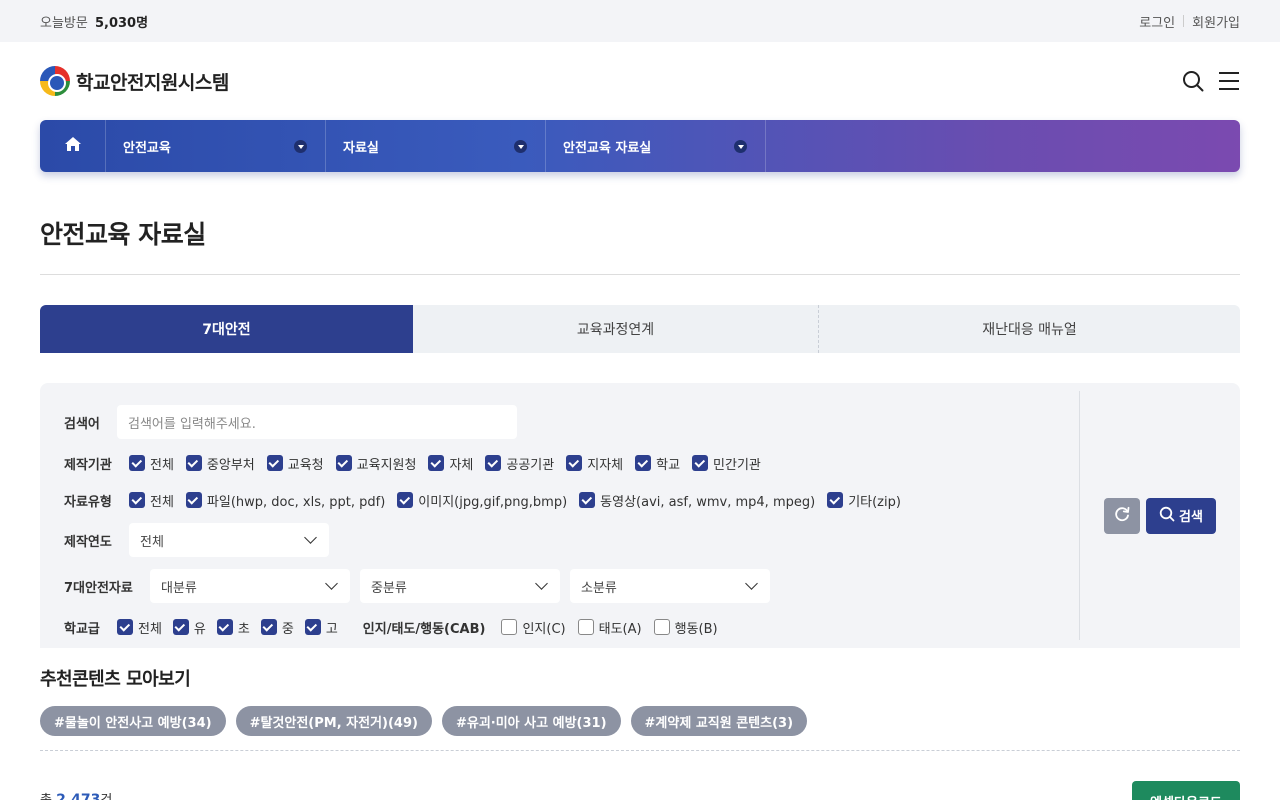 The image size is (1280, 800). I want to click on type-checkbox-3: 동영상(avi, asf, wmv, mp4, mpeg), so click(697, 500).